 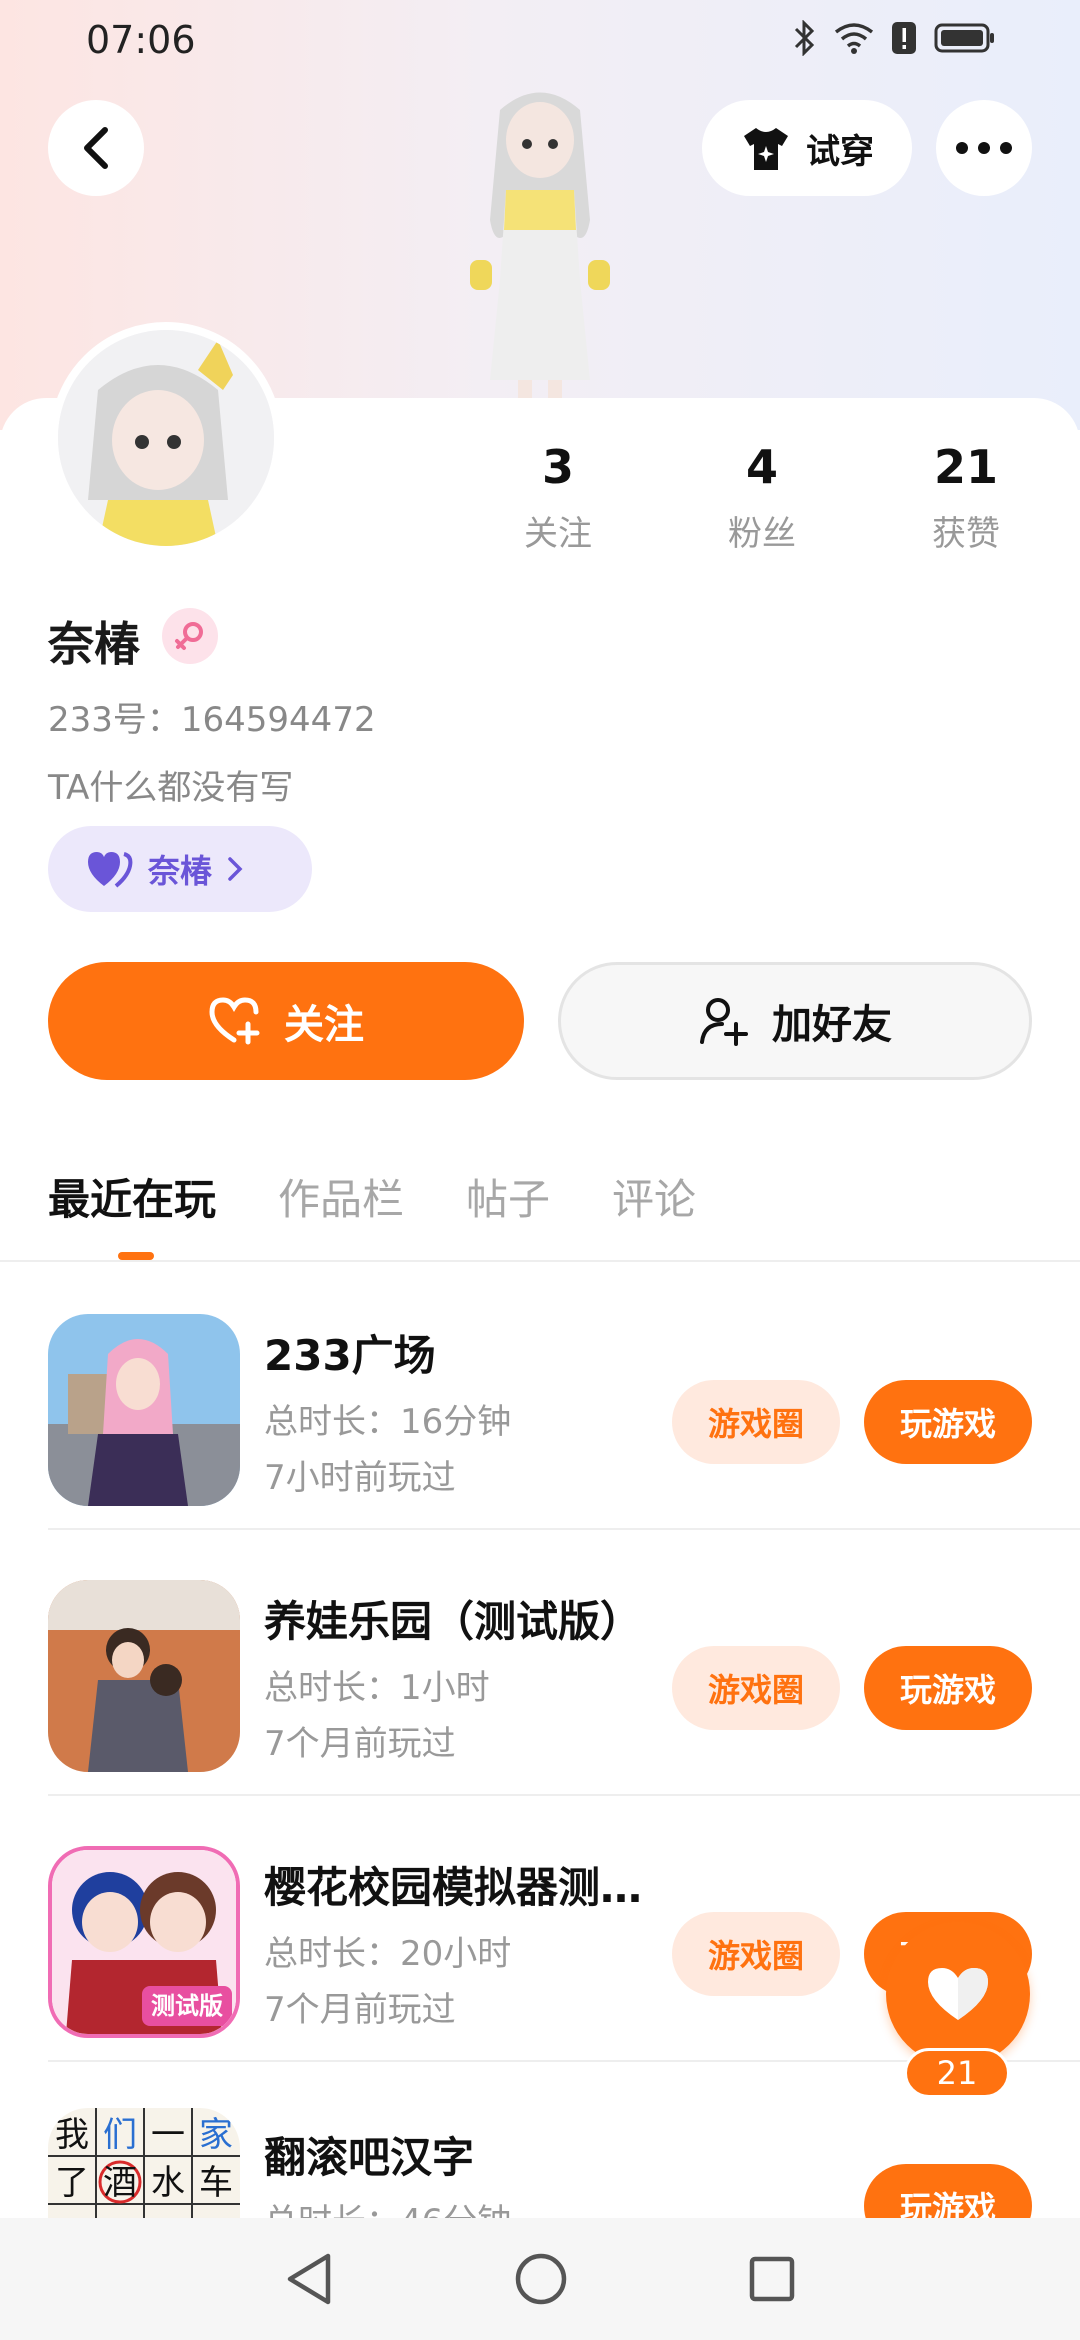 I want to click on chevron-right-icon, so click(x=235, y=869).